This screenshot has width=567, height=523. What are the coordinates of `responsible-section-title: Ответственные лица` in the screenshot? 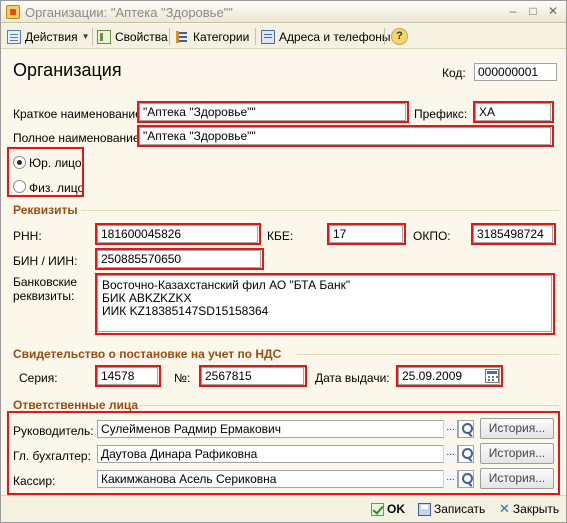 It's located at (76, 405).